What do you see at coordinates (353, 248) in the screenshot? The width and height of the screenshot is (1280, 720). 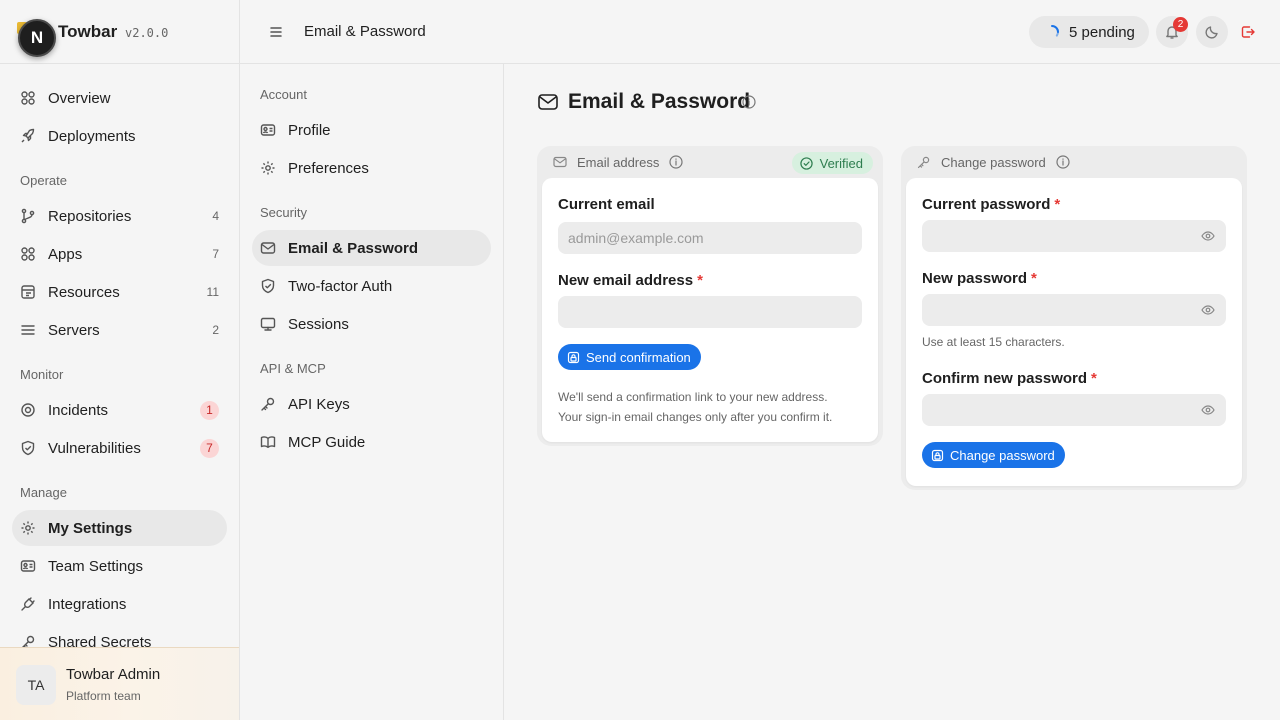 I see `subnav-item-label: Email & Password` at bounding box center [353, 248].